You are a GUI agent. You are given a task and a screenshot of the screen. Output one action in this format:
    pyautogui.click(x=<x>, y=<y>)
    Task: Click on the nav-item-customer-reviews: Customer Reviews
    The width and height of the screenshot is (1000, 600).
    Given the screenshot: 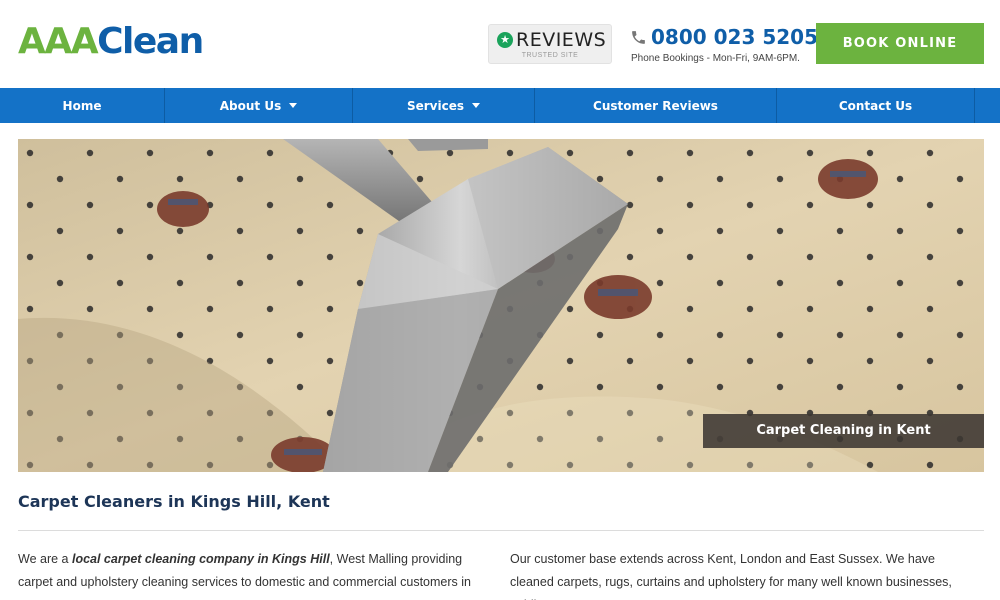 What is the action you would take?
    pyautogui.click(x=656, y=105)
    